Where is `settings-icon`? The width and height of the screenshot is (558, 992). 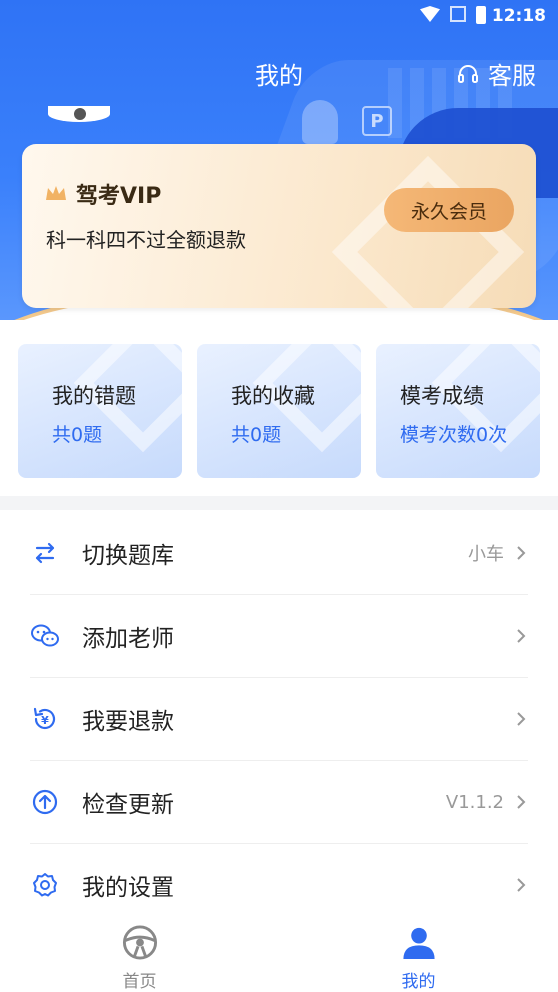 settings-icon is located at coordinates (45, 885).